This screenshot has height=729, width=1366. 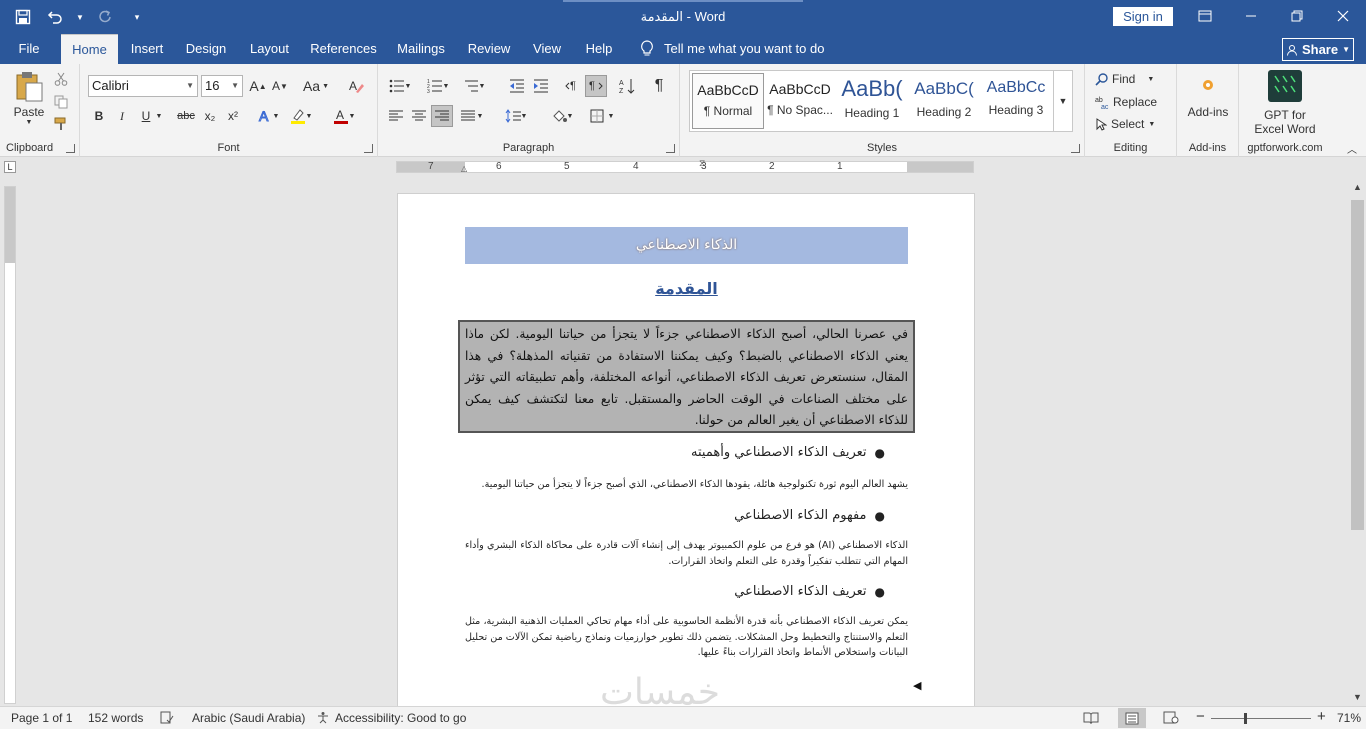 What do you see at coordinates (146, 116) in the screenshot?
I see `underline-button: U` at bounding box center [146, 116].